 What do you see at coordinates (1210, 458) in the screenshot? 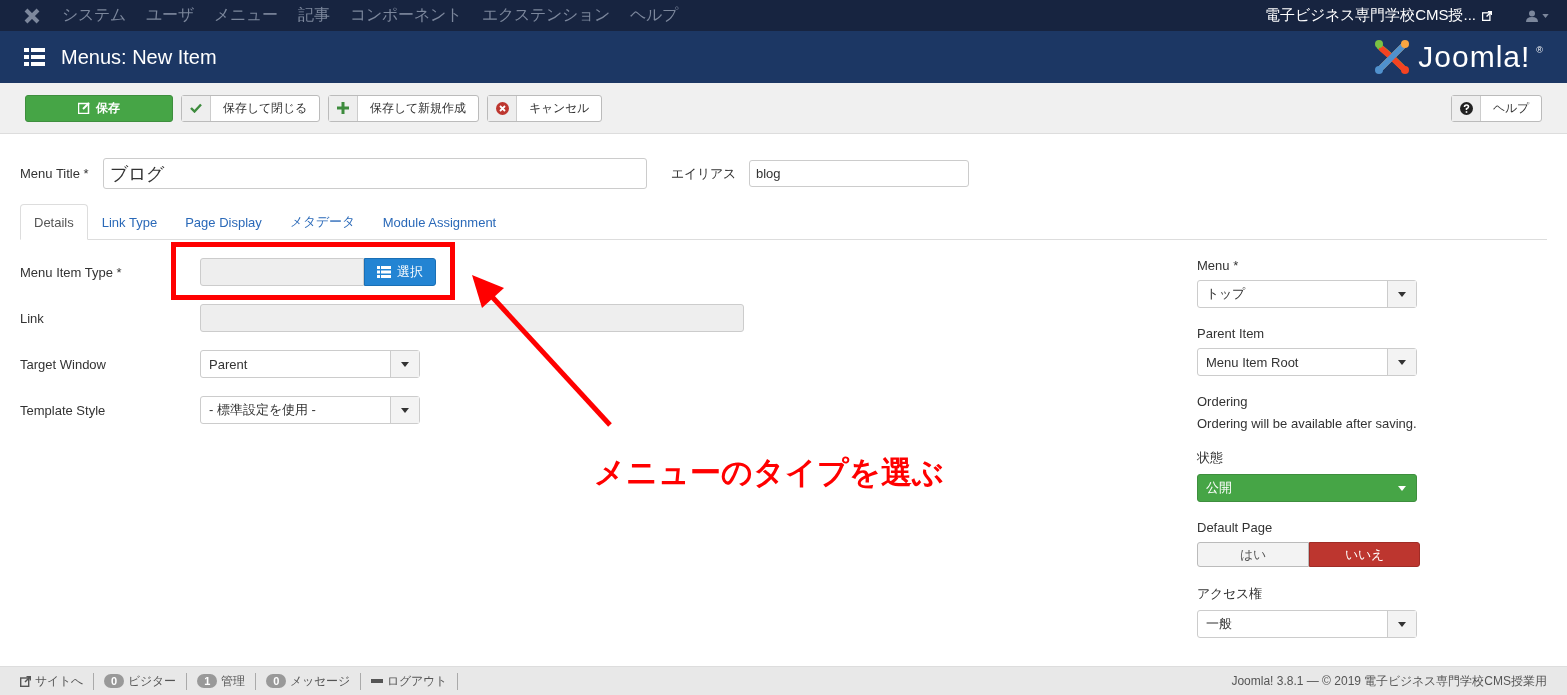
I see `field-label: 状態` at bounding box center [1210, 458].